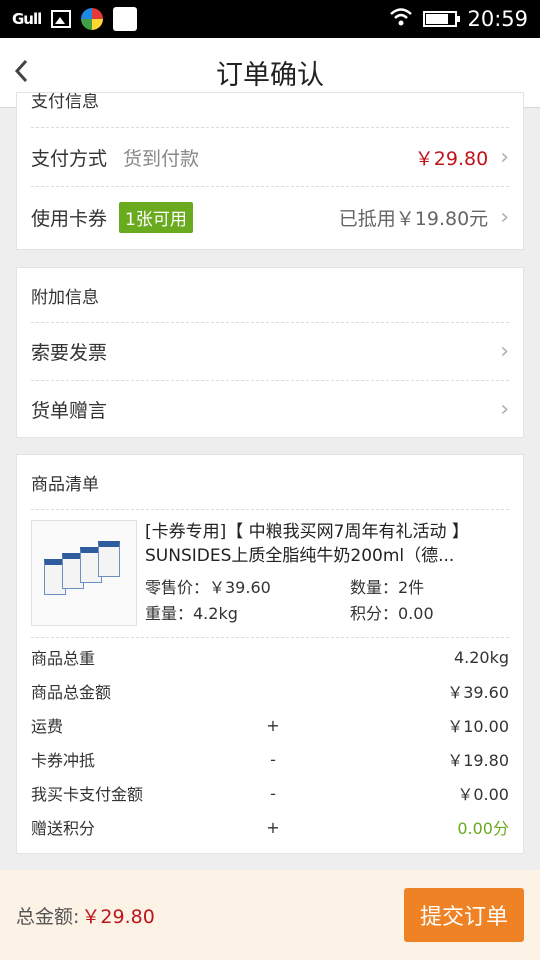 The height and width of the screenshot is (960, 540). I want to click on coupon-deducted-value: 已抵用￥19.80元, so click(413, 218).